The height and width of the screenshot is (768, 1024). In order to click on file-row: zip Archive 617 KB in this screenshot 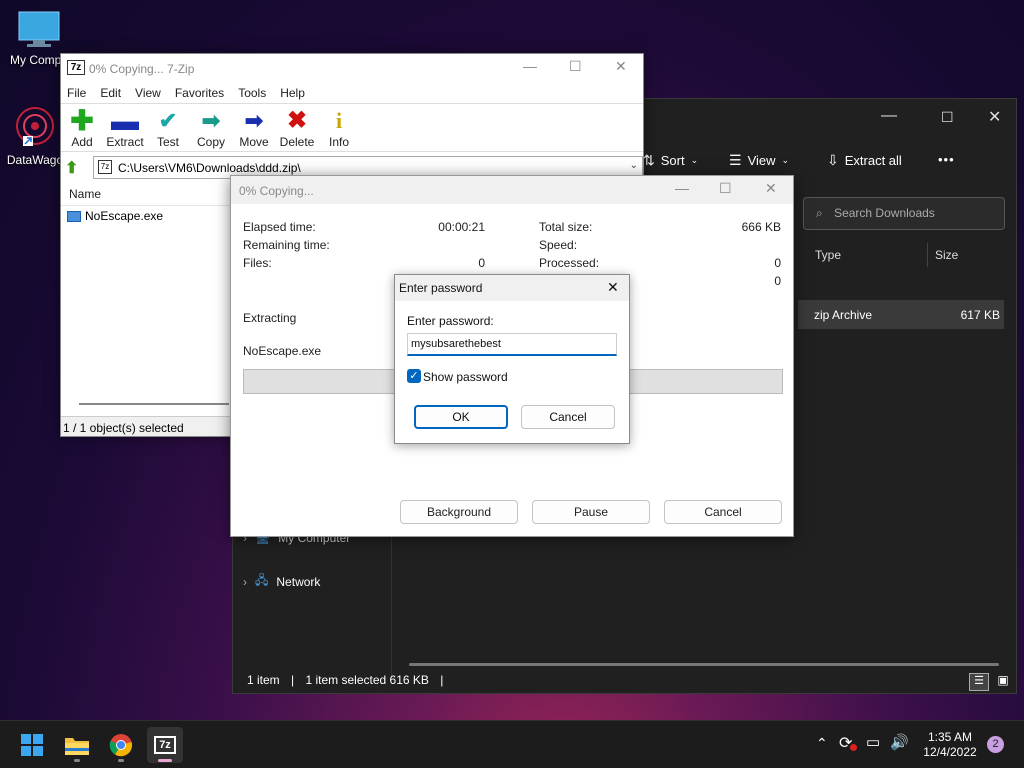, I will do `click(901, 314)`.